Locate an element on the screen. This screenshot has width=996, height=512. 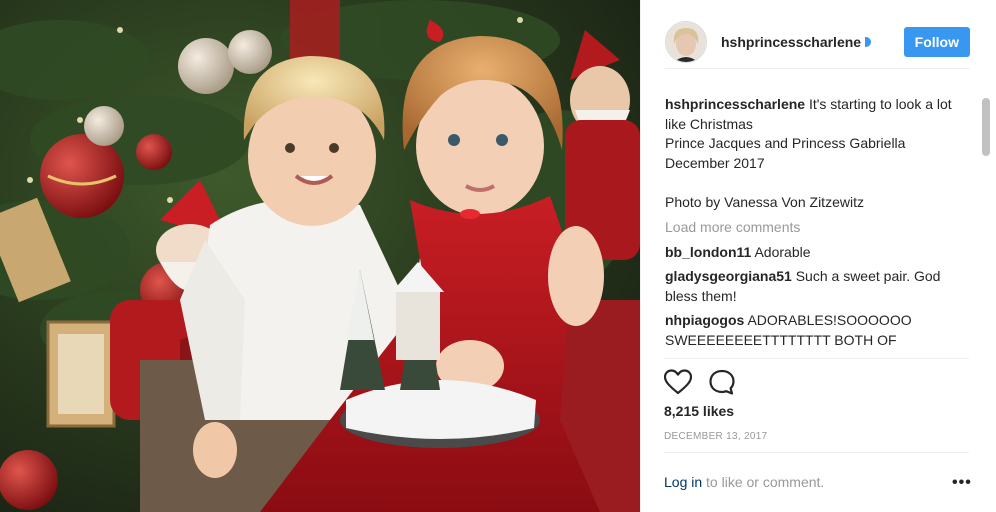
comment-username: bb_london11 is located at coordinates (708, 252).